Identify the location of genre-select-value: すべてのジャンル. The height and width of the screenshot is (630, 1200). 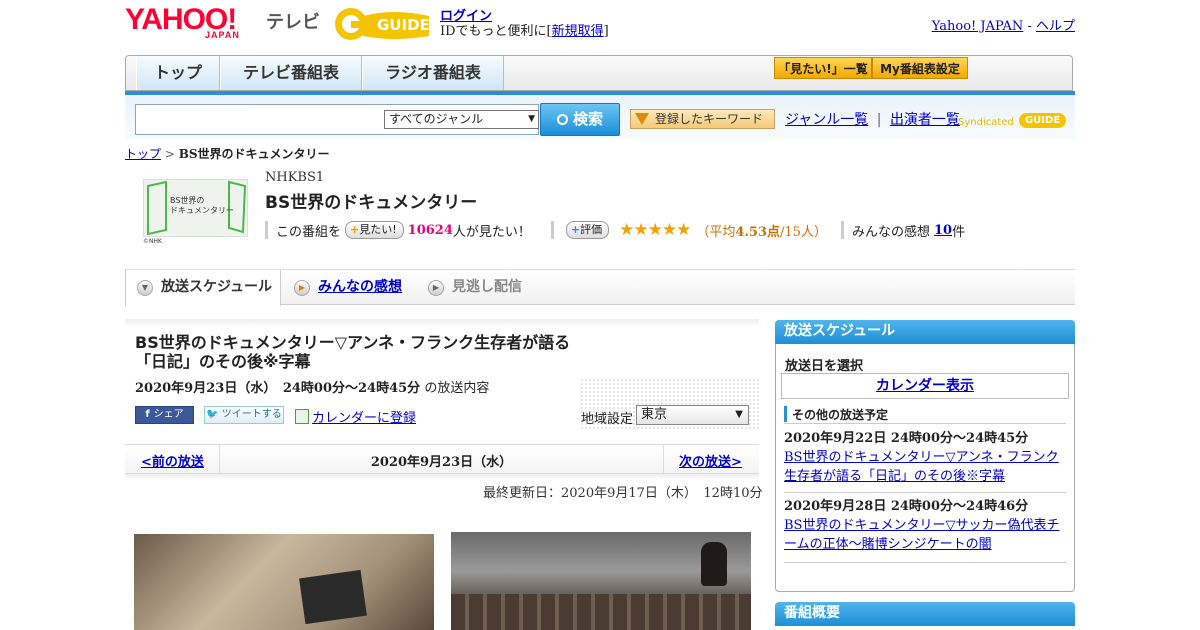
(436, 119).